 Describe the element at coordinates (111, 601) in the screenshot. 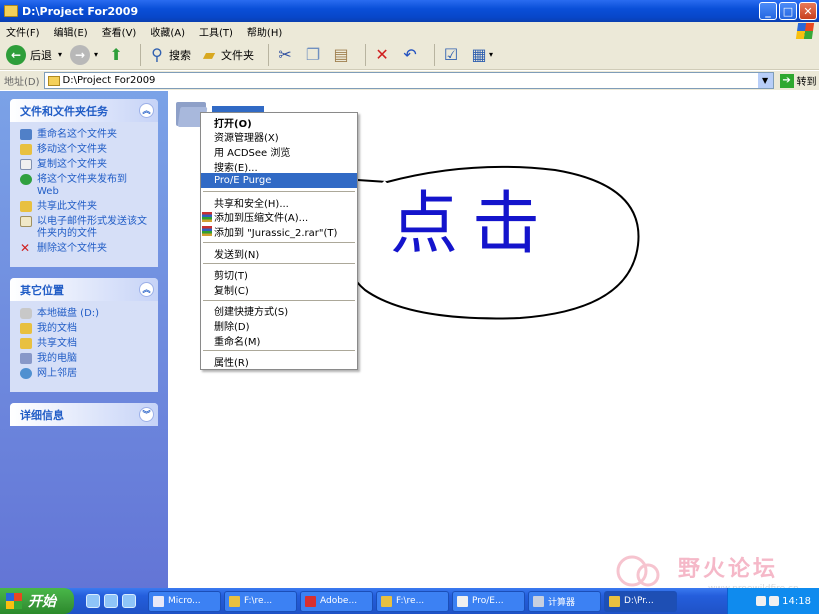

I see `media-player-icon` at that location.